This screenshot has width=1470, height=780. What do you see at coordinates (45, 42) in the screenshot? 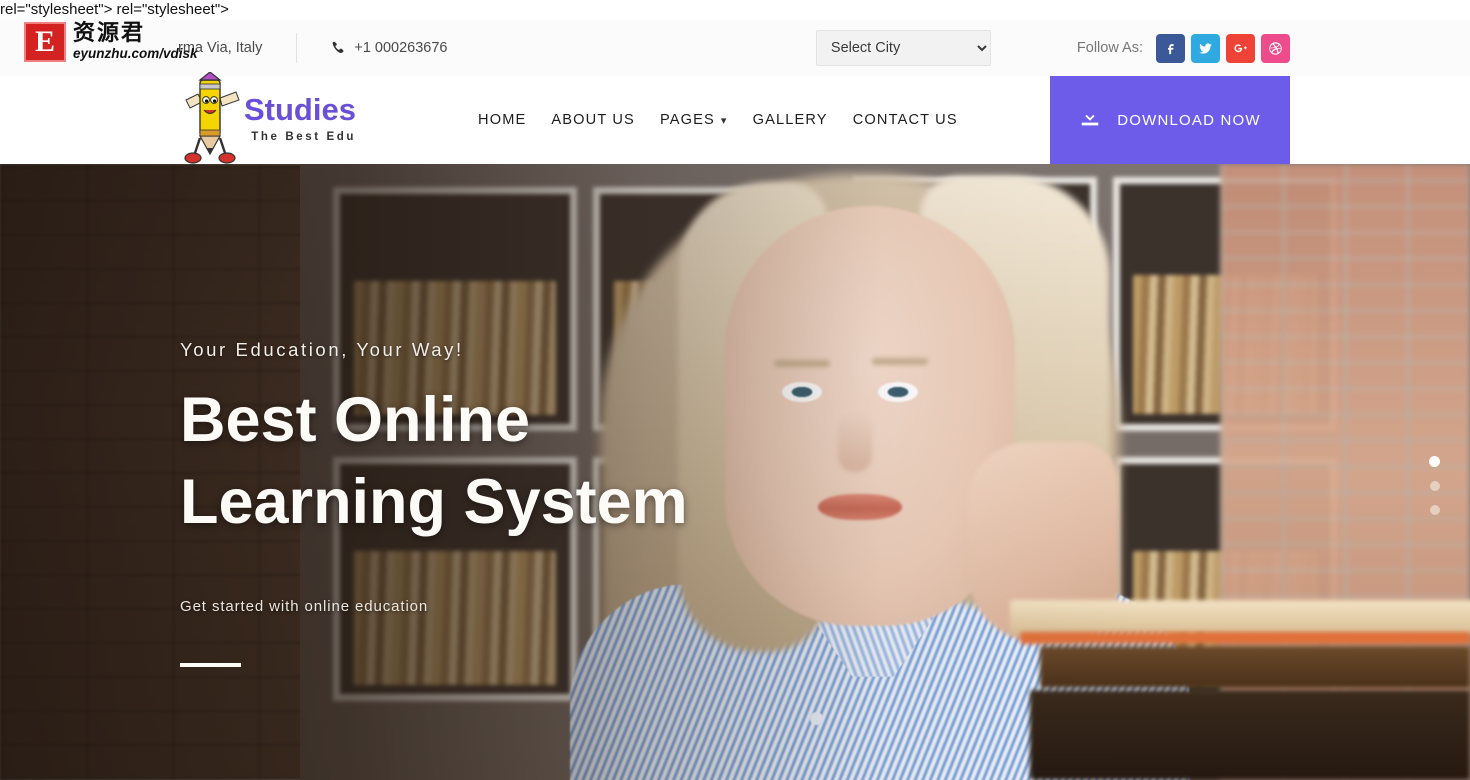
I see `watermark-letter: E` at bounding box center [45, 42].